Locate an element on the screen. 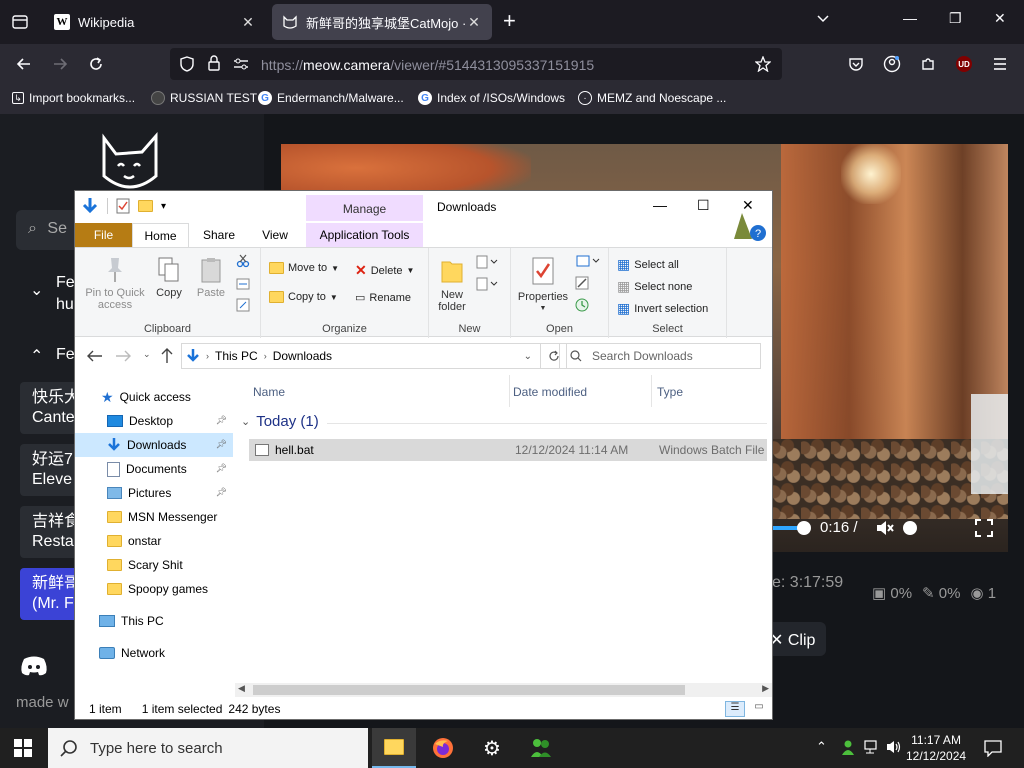  details-view-icon: ☰ is located at coordinates (735, 709).